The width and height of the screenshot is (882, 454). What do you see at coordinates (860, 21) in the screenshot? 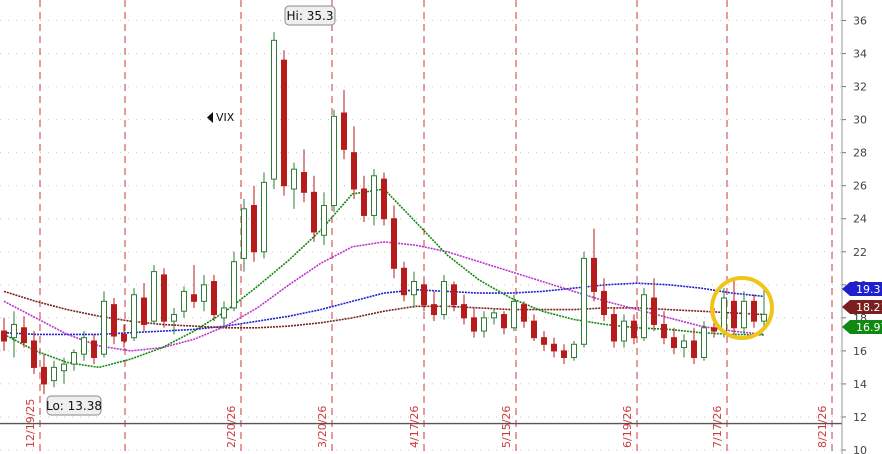
I see `axis-tick-label: 36` at bounding box center [860, 21].